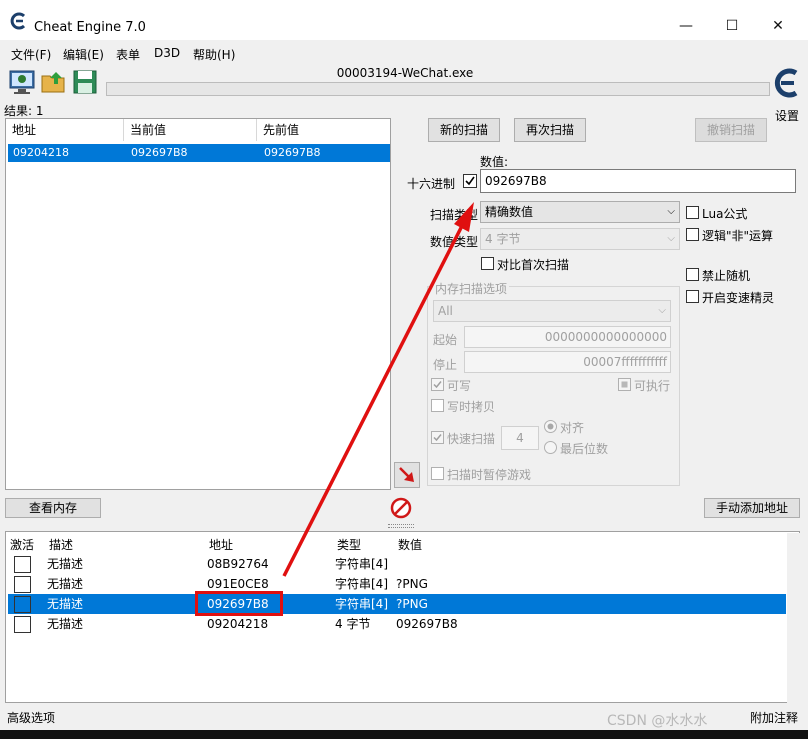  What do you see at coordinates (726, 276) in the screenshot?
I see `no-random-label: 禁止随机` at bounding box center [726, 276].